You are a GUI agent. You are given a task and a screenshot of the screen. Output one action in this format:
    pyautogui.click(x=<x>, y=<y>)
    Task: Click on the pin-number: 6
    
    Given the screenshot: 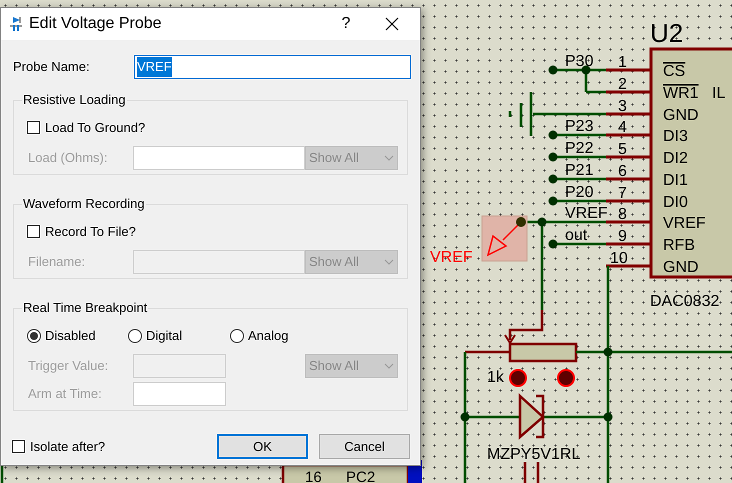 What is the action you would take?
    pyautogui.click(x=622, y=171)
    